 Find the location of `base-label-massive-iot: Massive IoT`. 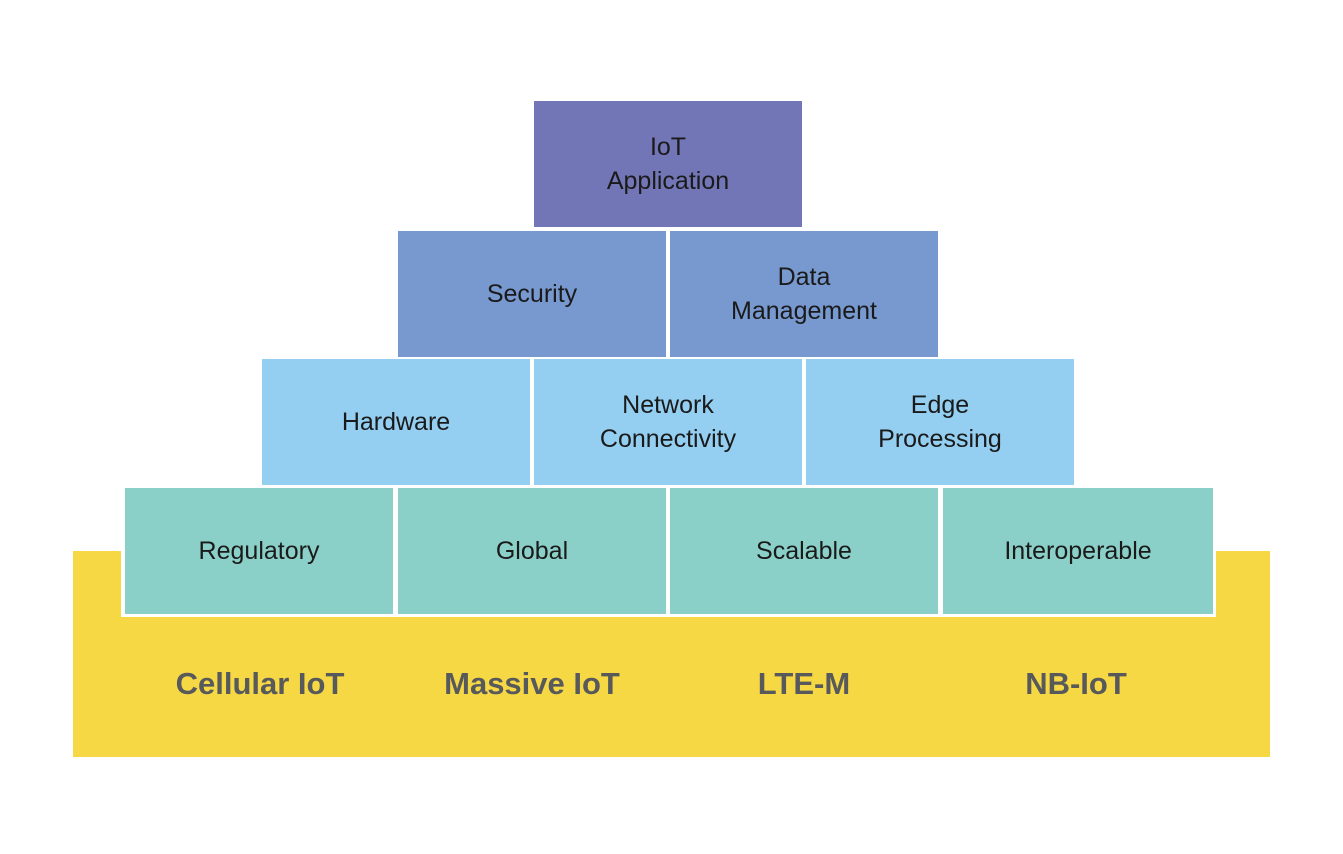

base-label-massive-iot: Massive IoT is located at coordinates (532, 683).